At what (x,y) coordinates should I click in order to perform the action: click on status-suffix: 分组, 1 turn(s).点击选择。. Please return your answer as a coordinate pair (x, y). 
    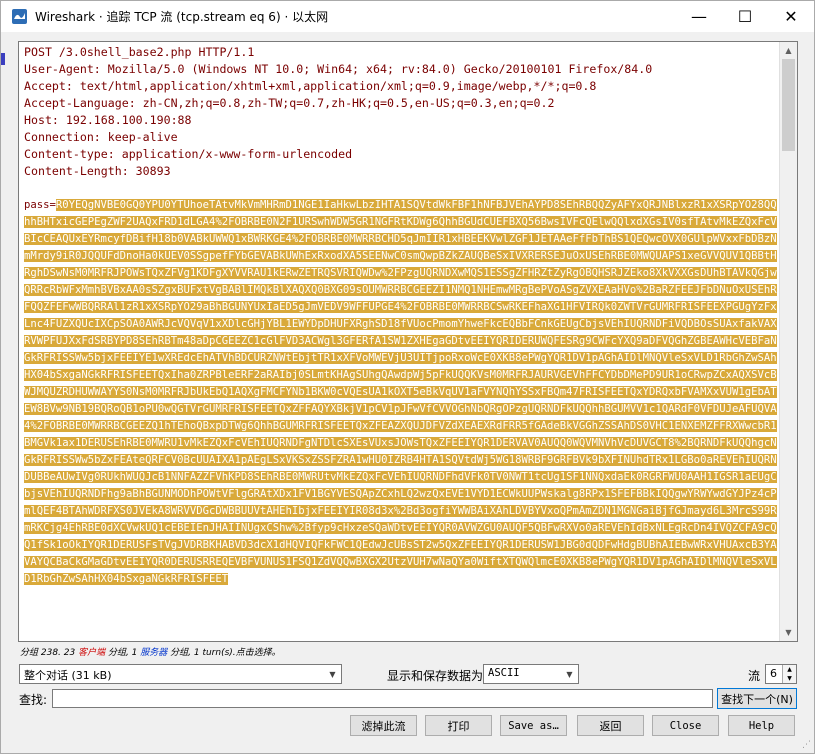
    Looking at the image, I should click on (224, 653).